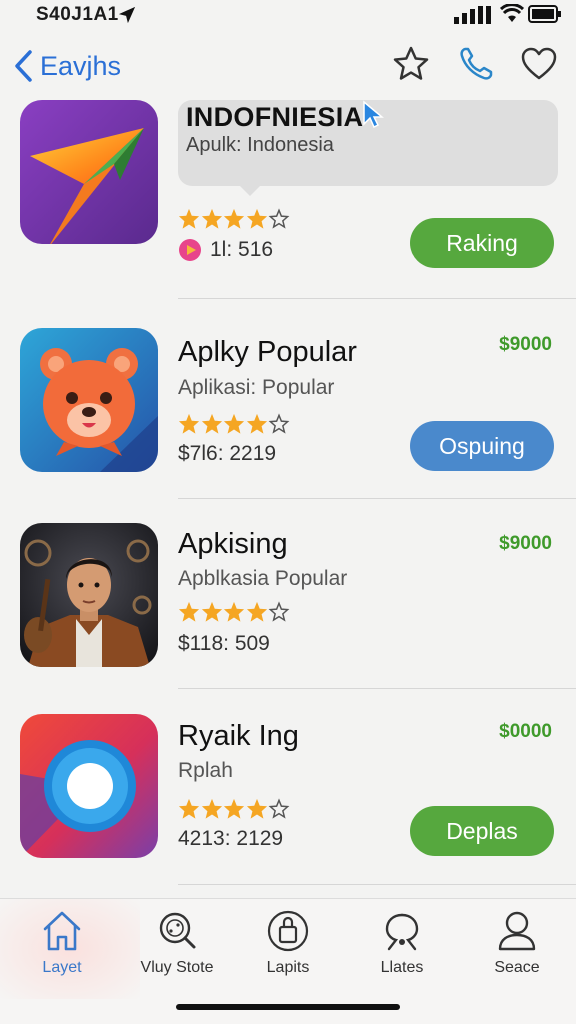 This screenshot has width=576, height=1024. Describe the element at coordinates (288, 66) in the screenshot. I see `nav-bar: Eavjhs` at that location.